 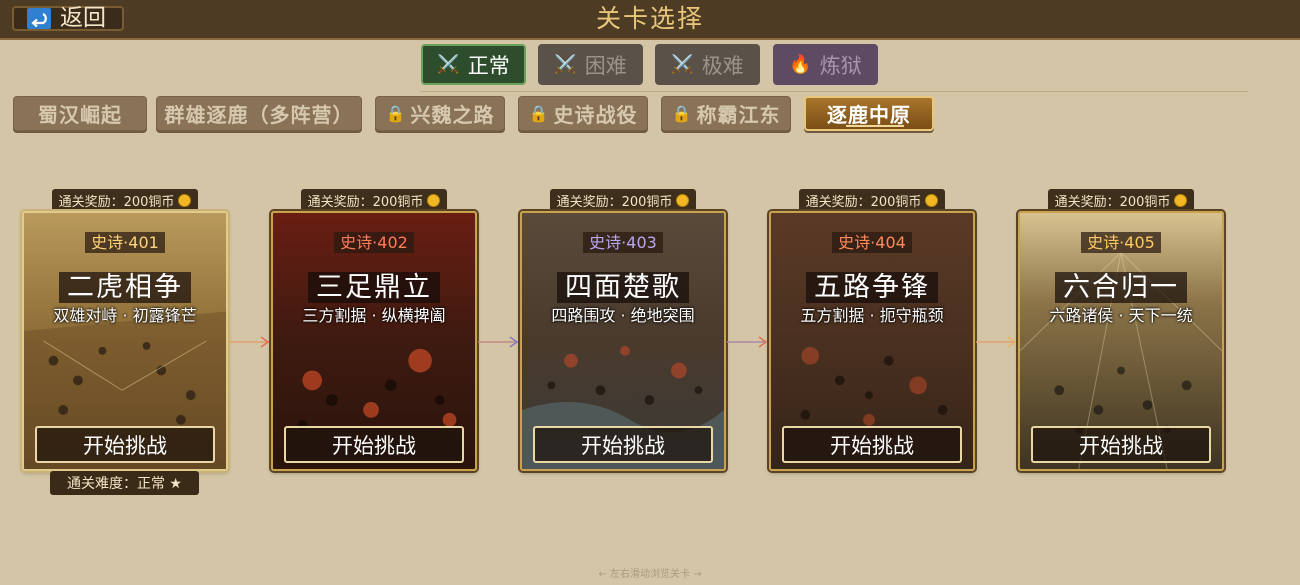 What do you see at coordinates (1121, 341) in the screenshot?
I see `stage-card-405: 史诗·405 六合归一 六路诸侯 · 天下一统 开始挑战` at bounding box center [1121, 341].